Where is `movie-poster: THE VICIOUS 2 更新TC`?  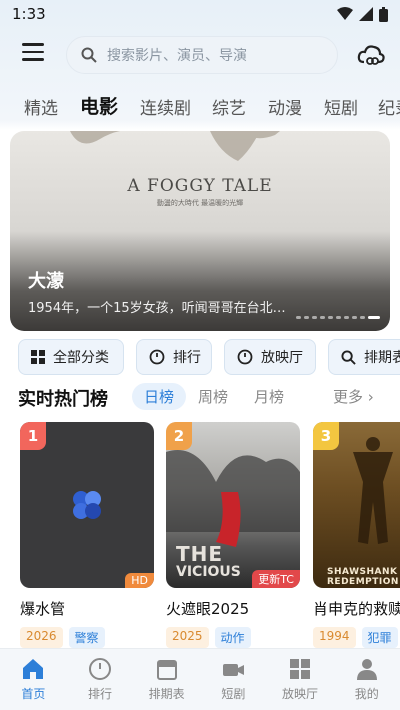 movie-poster: THE VICIOUS 2 更新TC is located at coordinates (233, 505).